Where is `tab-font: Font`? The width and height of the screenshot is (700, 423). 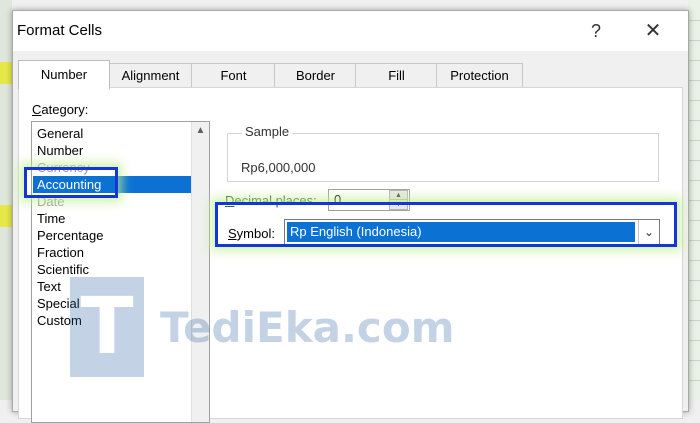 tab-font: Font is located at coordinates (233, 75).